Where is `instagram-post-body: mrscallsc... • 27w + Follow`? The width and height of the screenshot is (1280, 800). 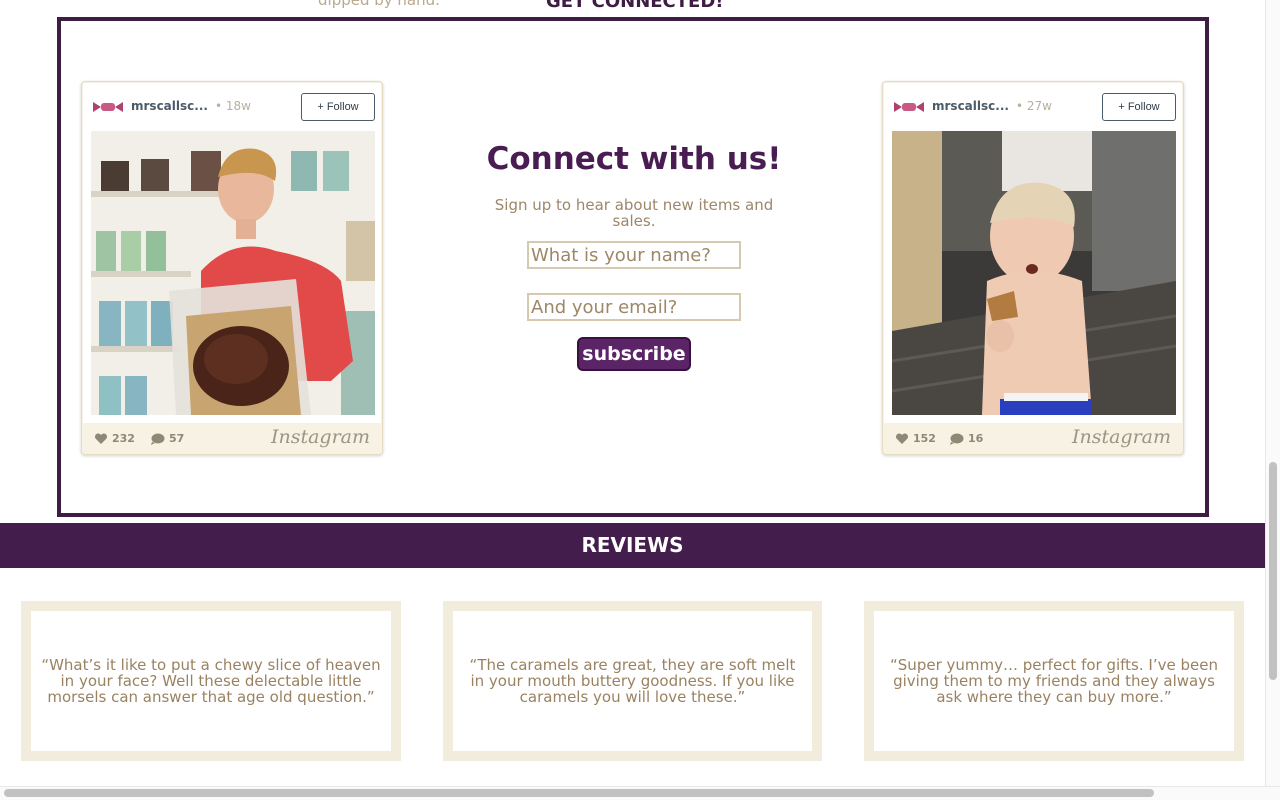
instagram-post-body: mrscallsc... • 27w + Follow is located at coordinates (1033, 253).